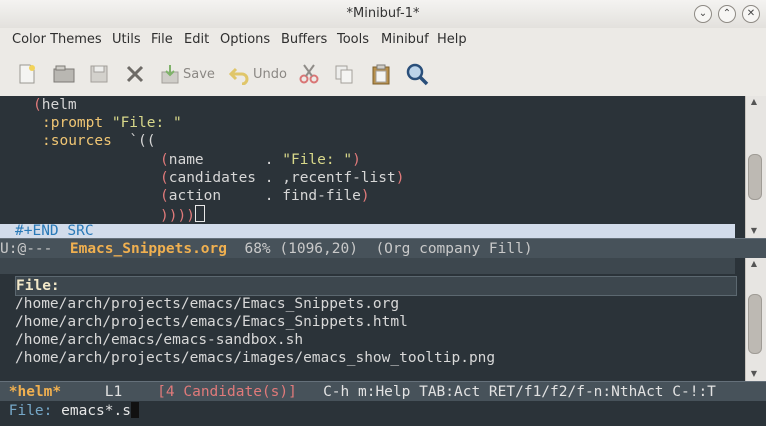 This screenshot has height=426, width=766. I want to click on minimize-button: ⌄, so click(703, 14).